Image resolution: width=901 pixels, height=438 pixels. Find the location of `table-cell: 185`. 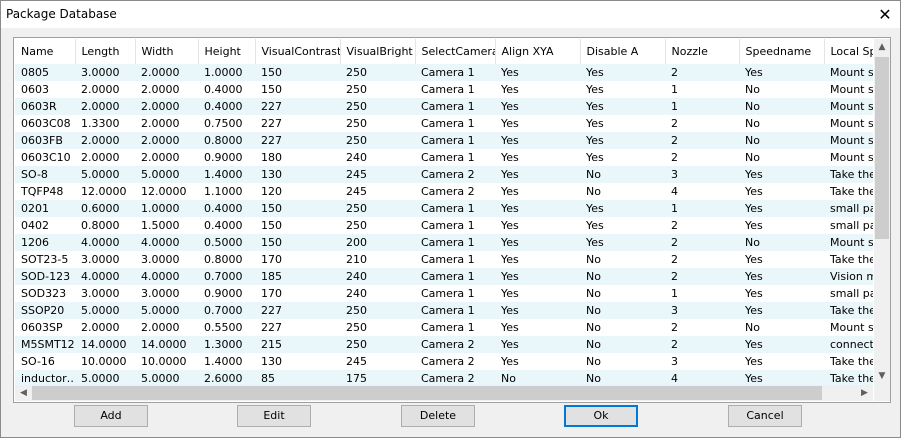

table-cell: 185 is located at coordinates (297, 276).